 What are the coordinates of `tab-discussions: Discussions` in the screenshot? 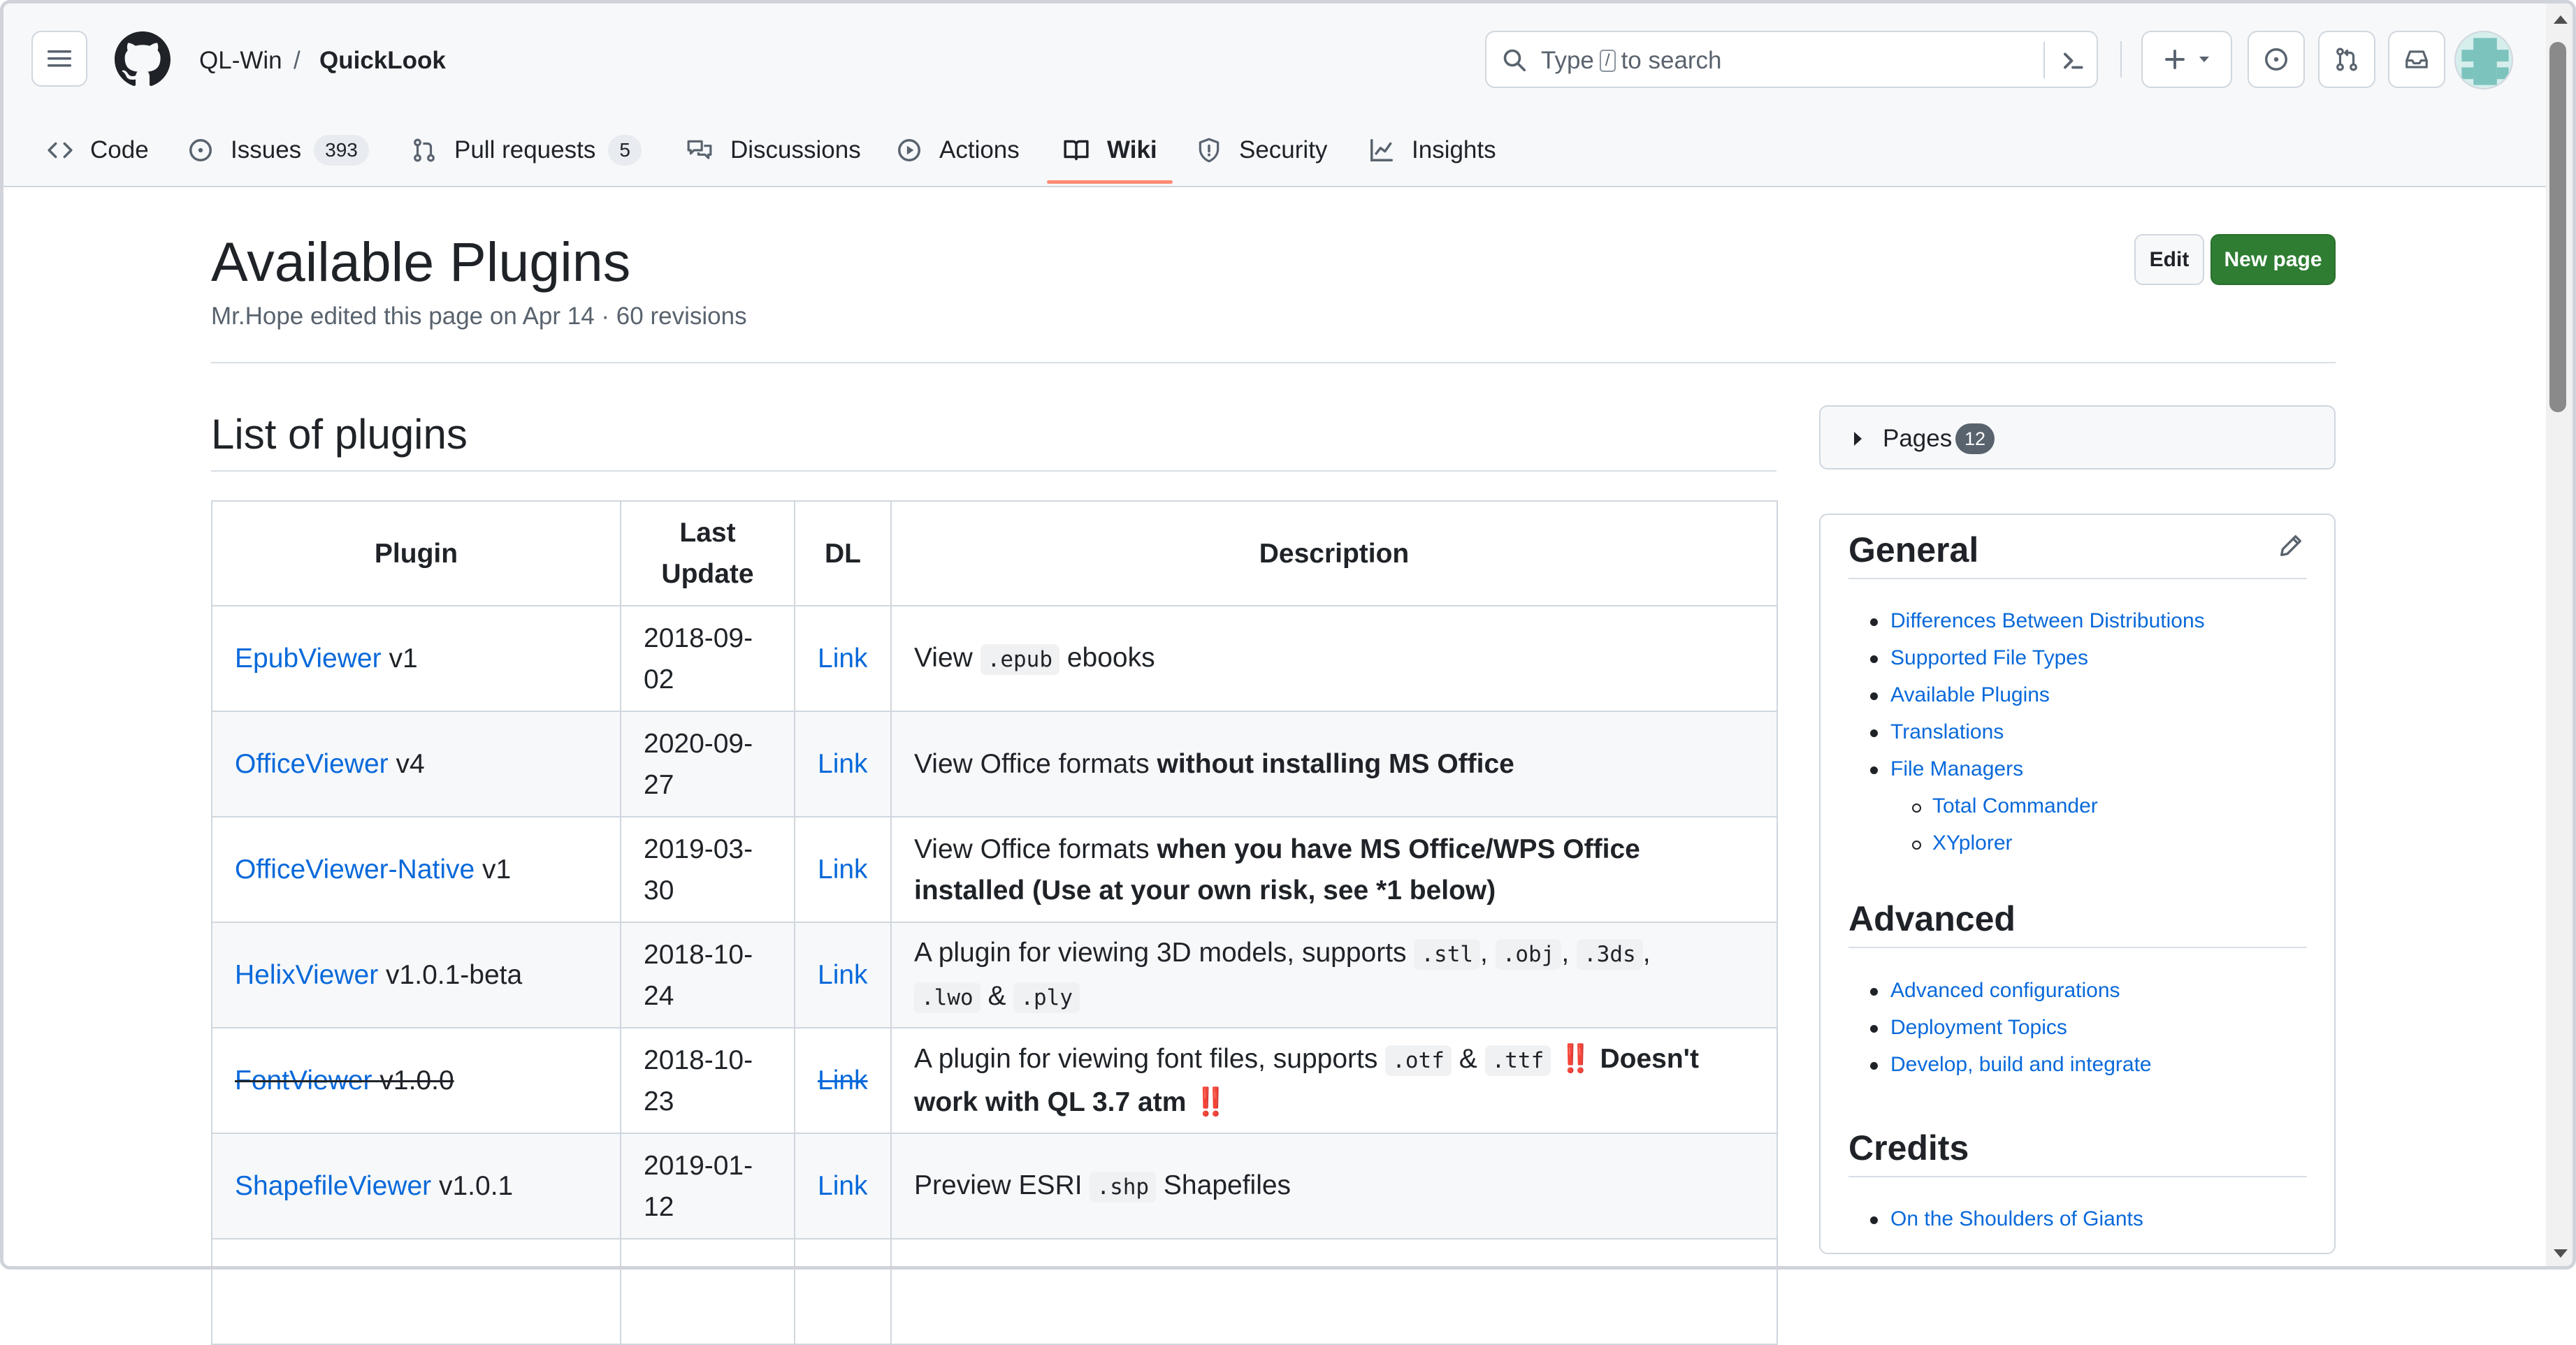 It's located at (773, 150).